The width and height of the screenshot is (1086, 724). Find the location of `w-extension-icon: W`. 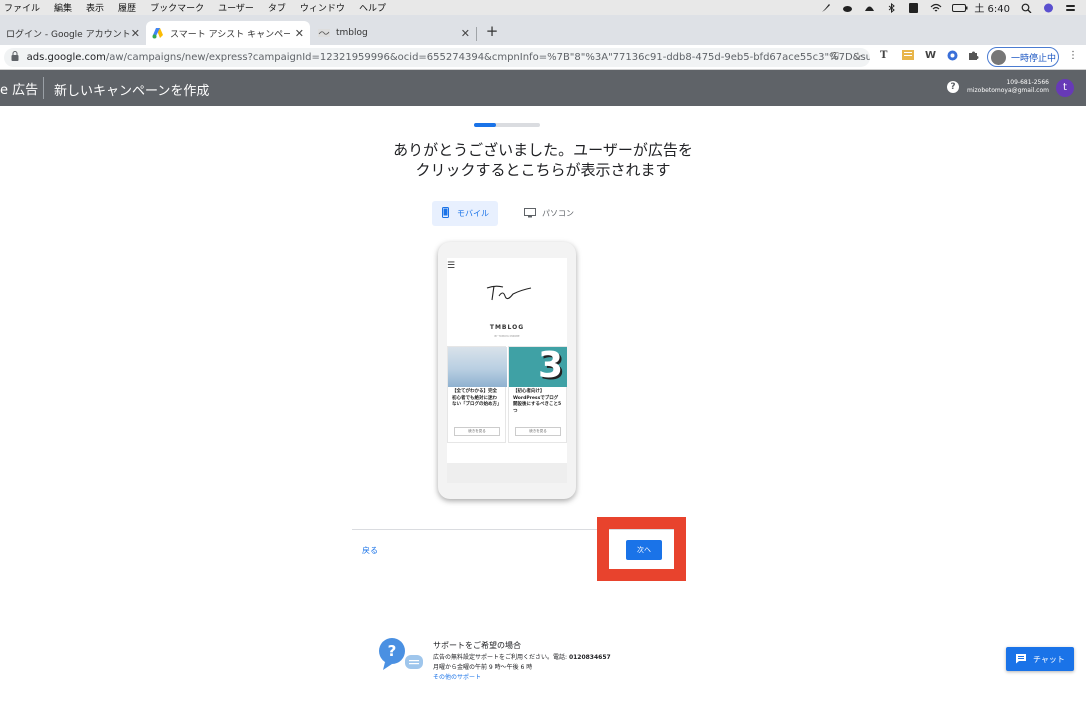

w-extension-icon: W is located at coordinates (930, 55).